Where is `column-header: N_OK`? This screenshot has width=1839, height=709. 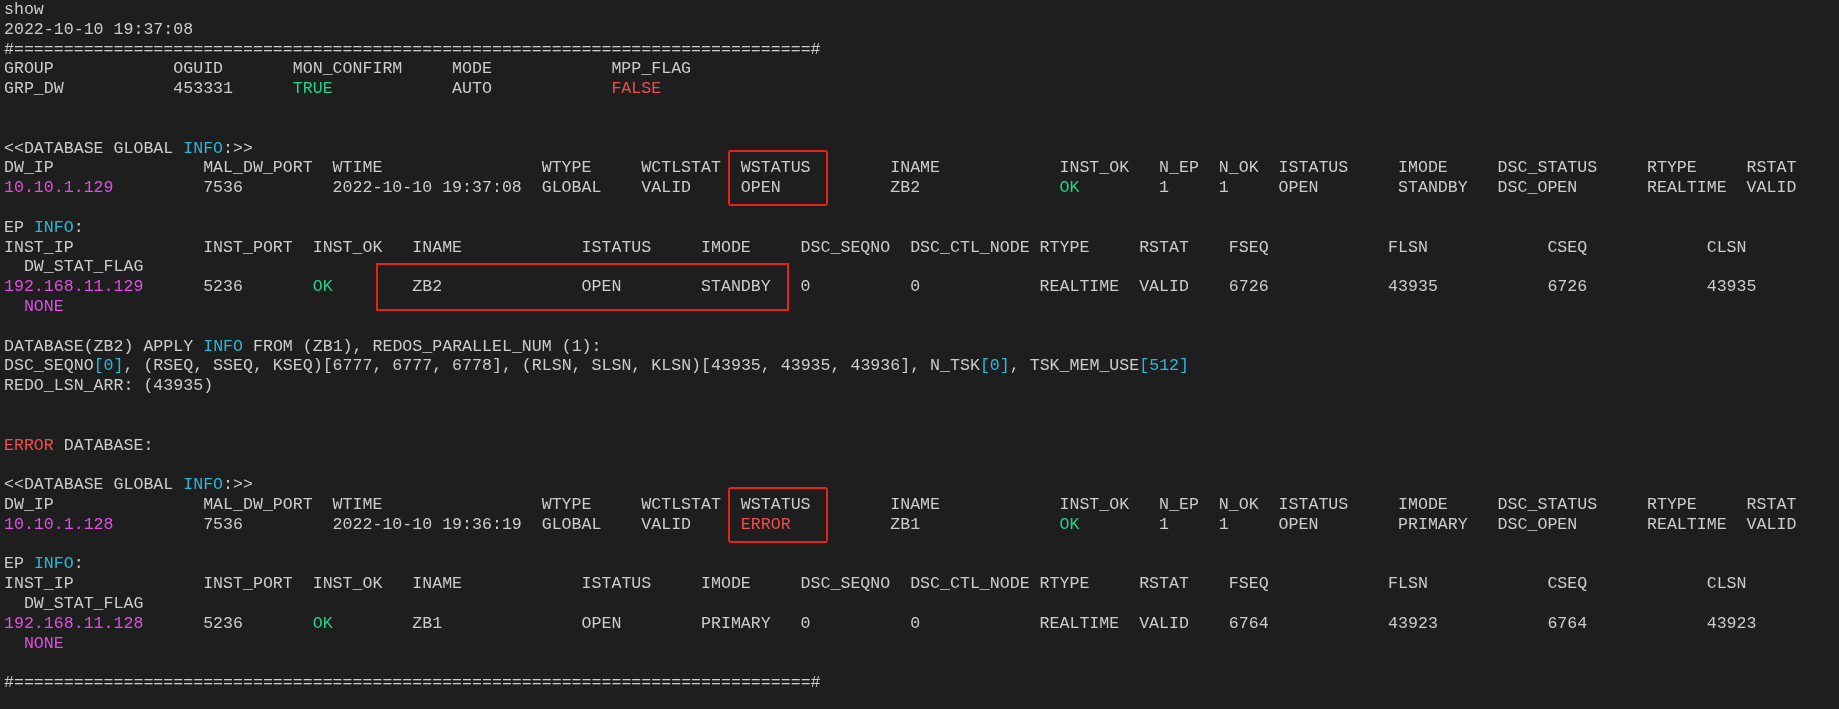
column-header: N_OK is located at coordinates (1238, 504).